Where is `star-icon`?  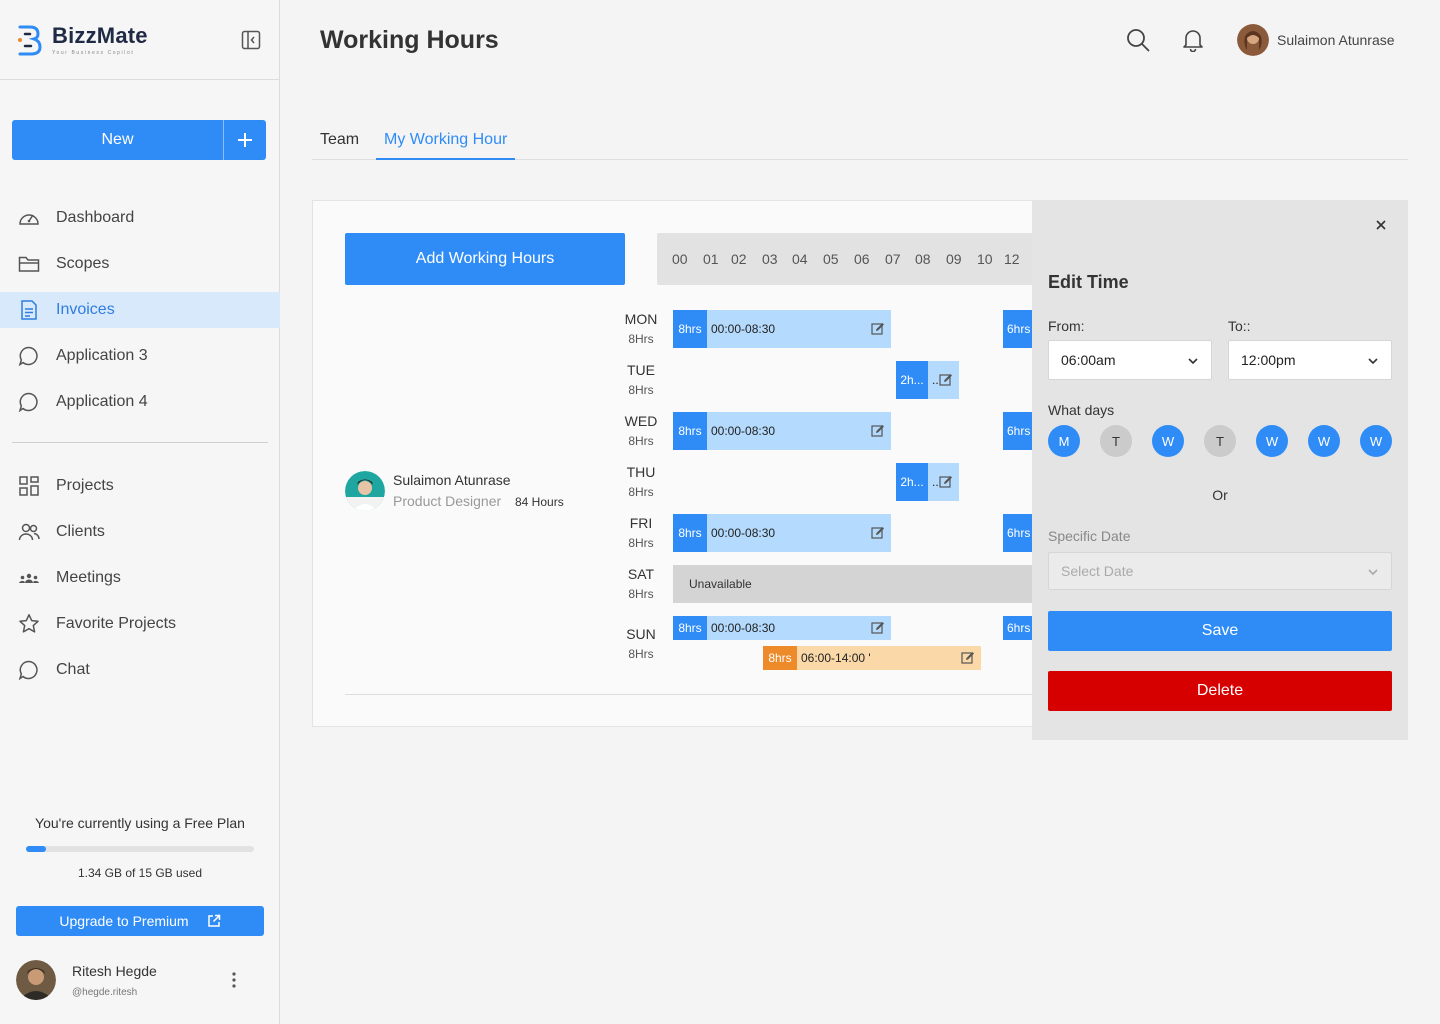 star-icon is located at coordinates (29, 623).